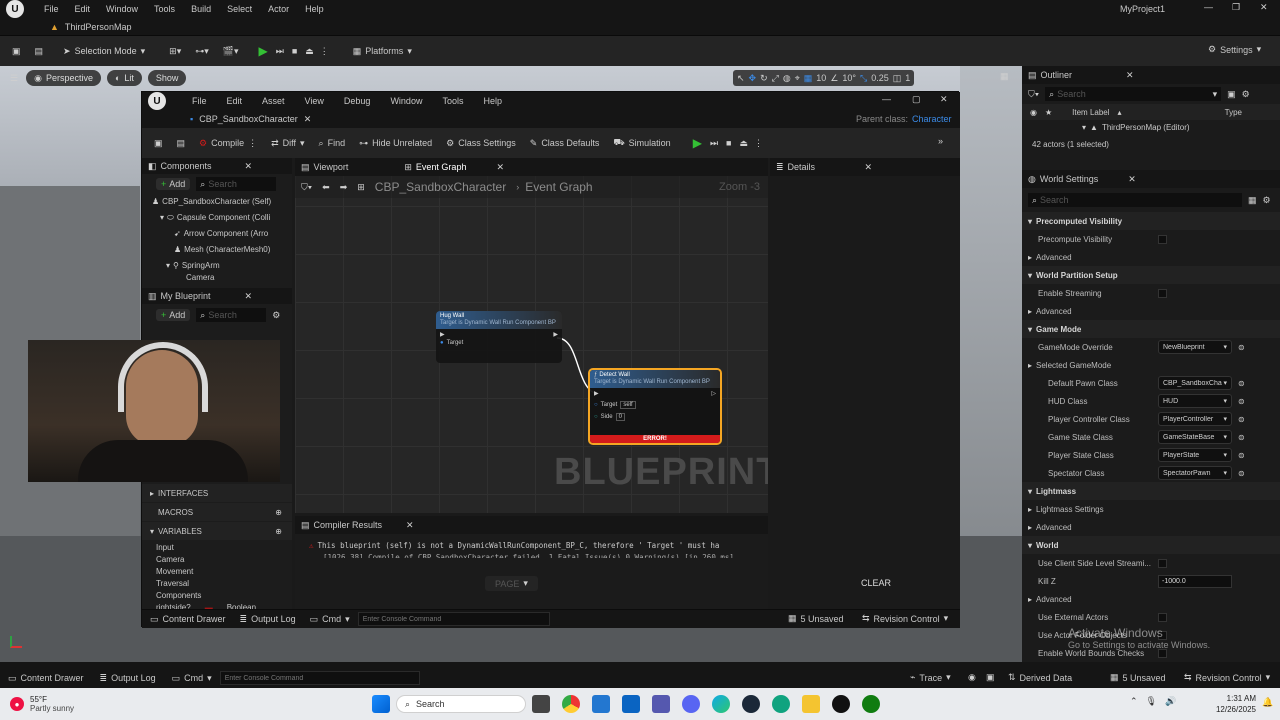 Image resolution: width=1280 pixels, height=720 pixels. What do you see at coordinates (940, 141) in the screenshot?
I see `expand-toolbar-icon: »` at bounding box center [940, 141].